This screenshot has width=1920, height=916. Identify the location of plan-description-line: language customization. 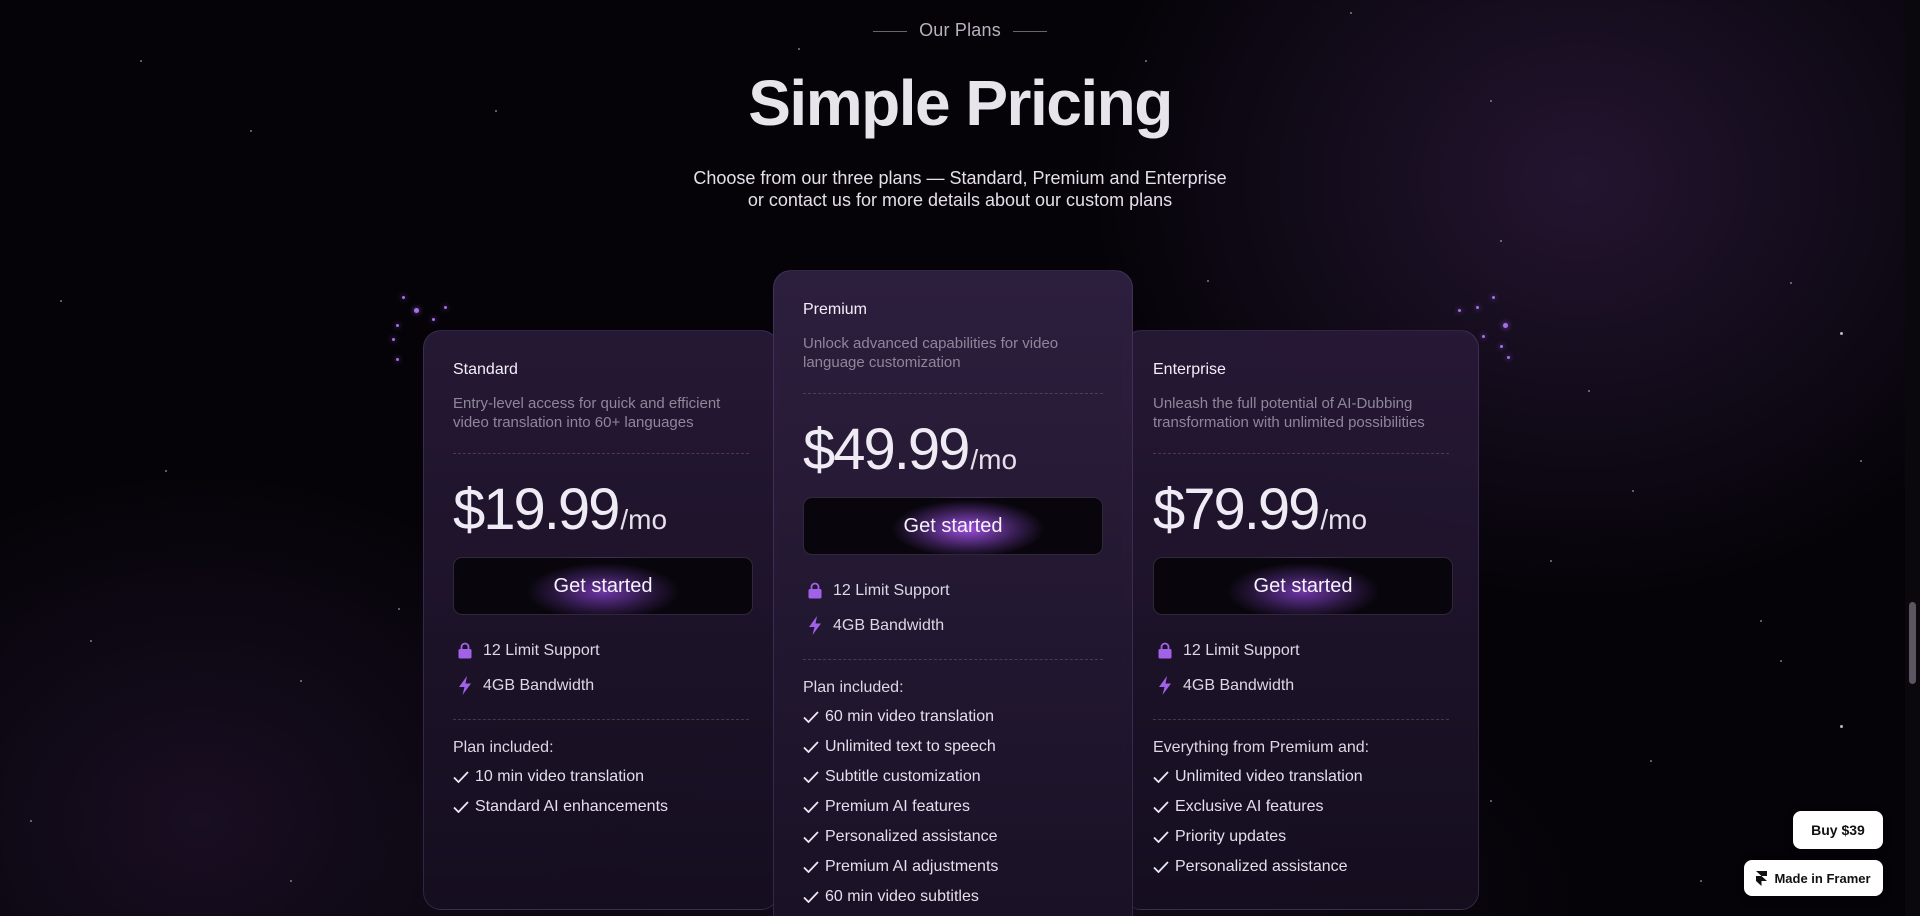
(882, 362).